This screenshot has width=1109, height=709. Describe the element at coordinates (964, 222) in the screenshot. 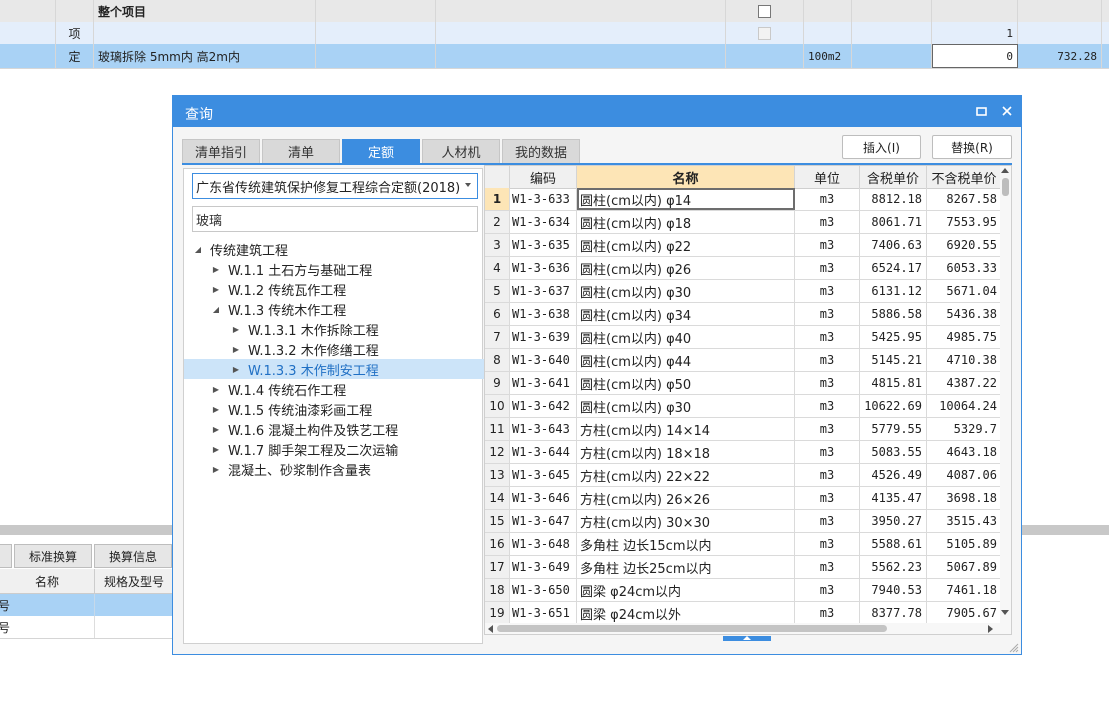

I see `notax-price: 7553.95` at that location.